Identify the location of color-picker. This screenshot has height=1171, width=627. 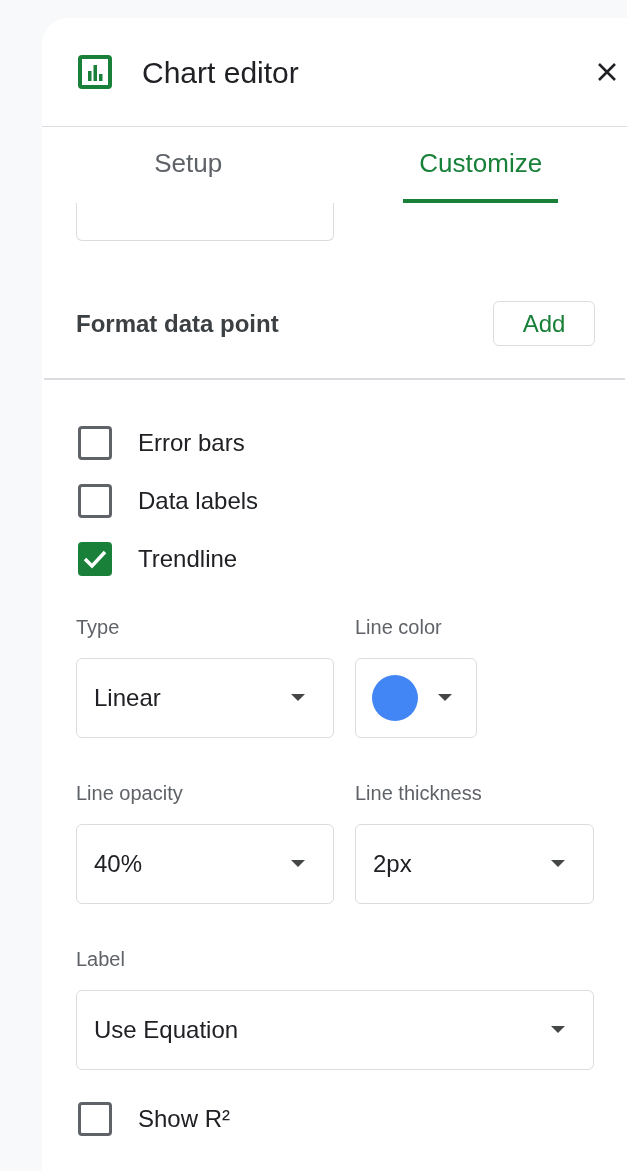
(416, 698).